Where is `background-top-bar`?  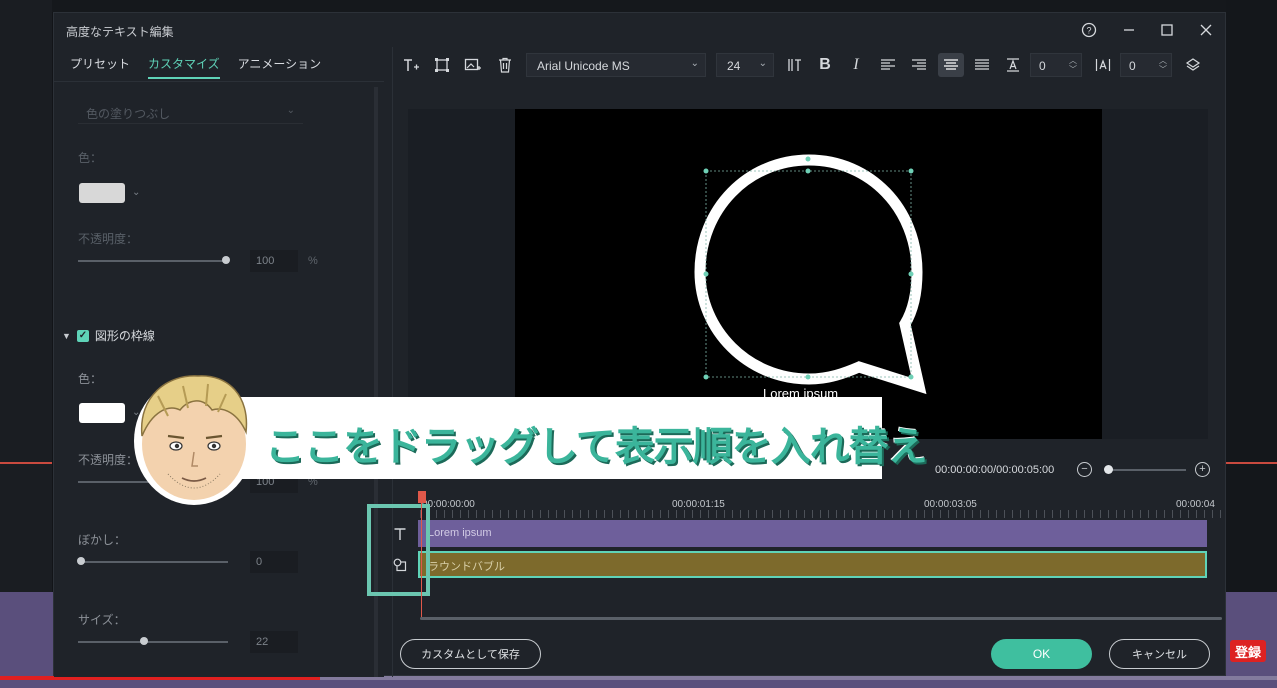
background-top-bar is located at coordinates (664, 6).